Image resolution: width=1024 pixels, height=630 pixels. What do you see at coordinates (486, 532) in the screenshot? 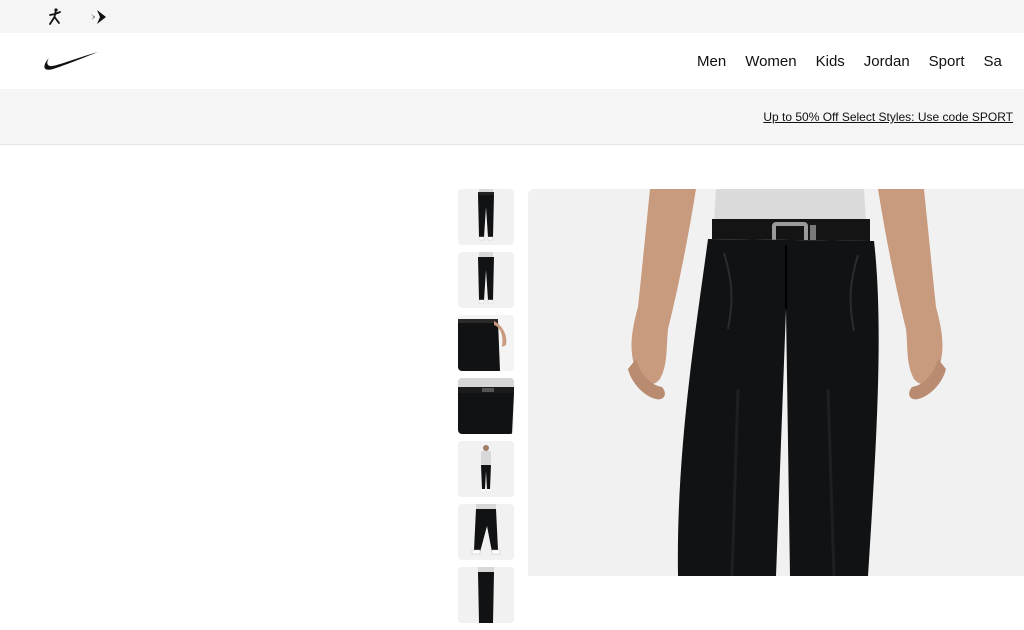
I see `thumbnail-side-stride` at bounding box center [486, 532].